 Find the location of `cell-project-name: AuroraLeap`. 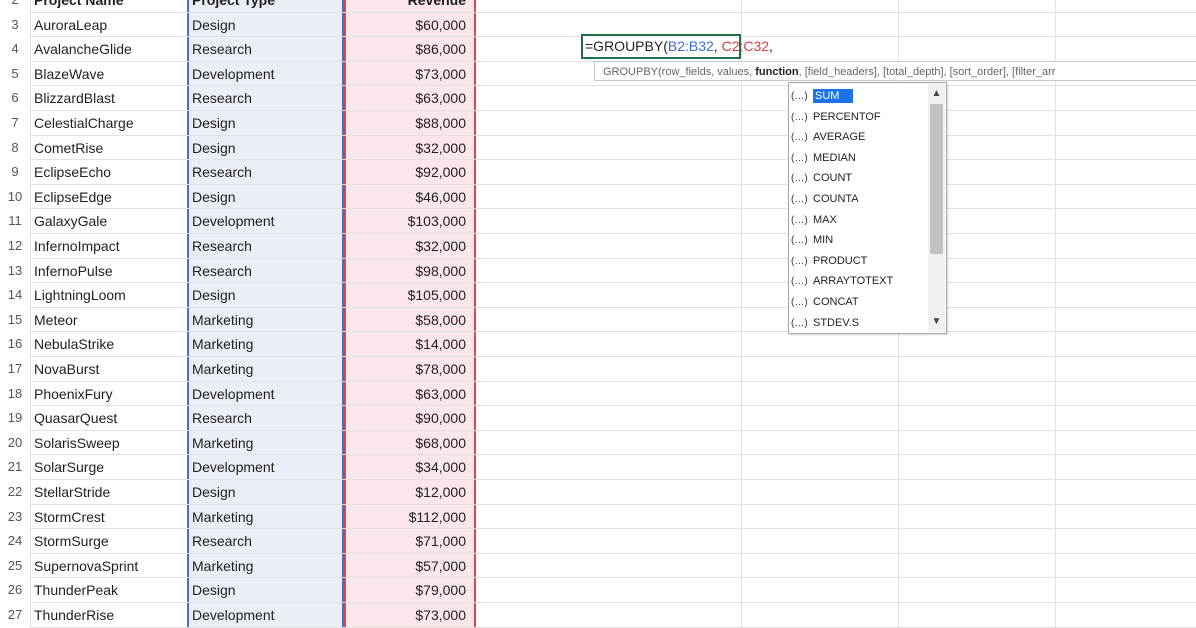

cell-project-name: AuroraLeap is located at coordinates (109, 25).